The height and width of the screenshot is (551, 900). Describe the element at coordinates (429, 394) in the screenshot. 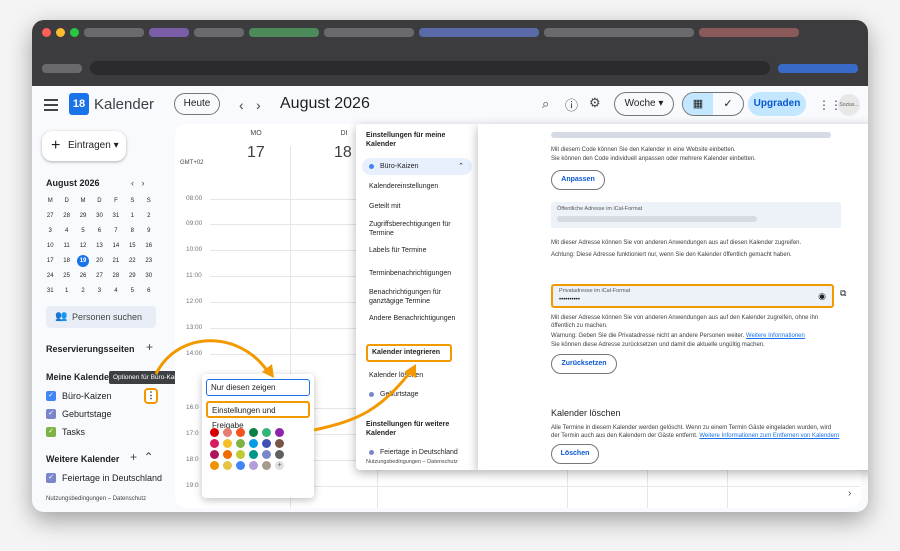

I see `settings-calendar-other: Geburtstage` at that location.